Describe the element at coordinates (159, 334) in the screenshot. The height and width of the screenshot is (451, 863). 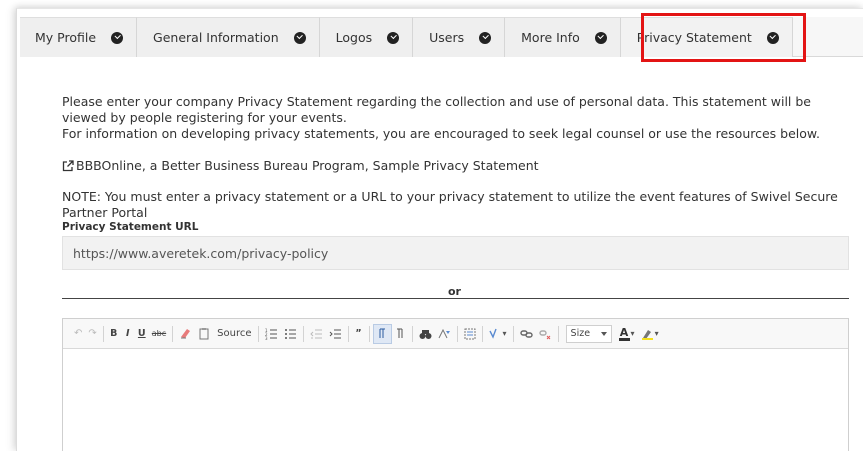
I see `strikethrough-button: abc` at that location.